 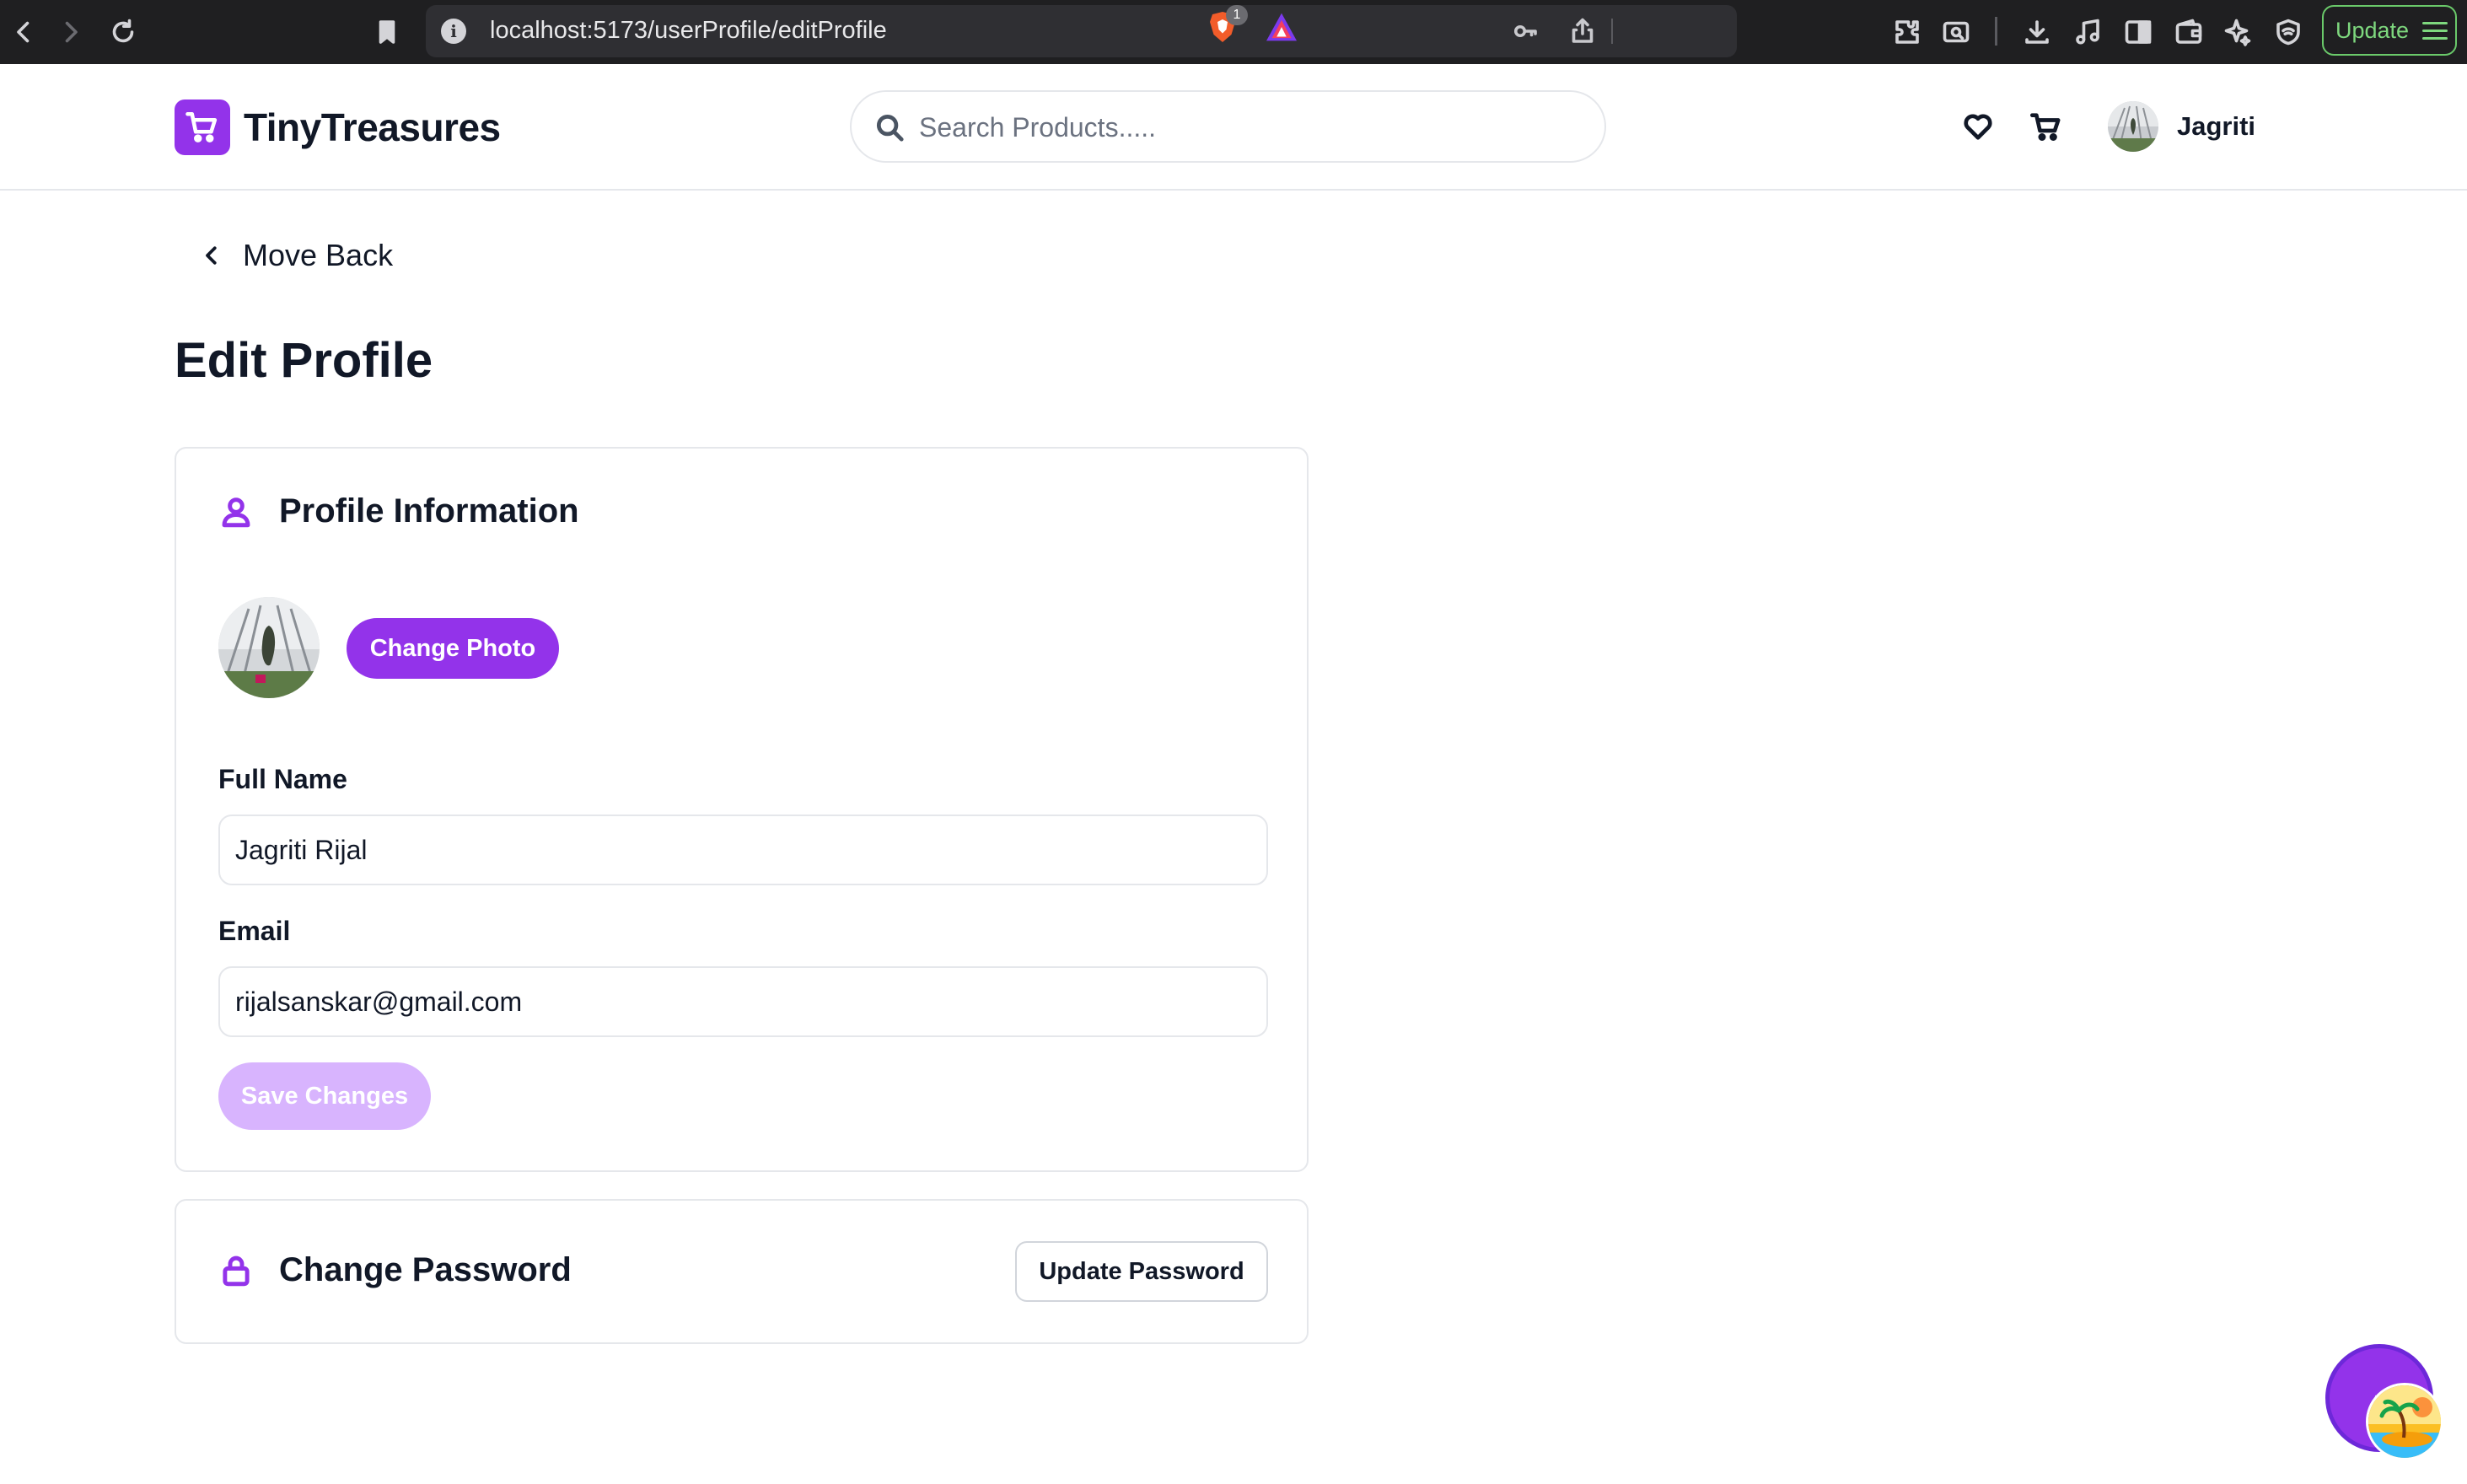 I want to click on cart-button, so click(x=2046, y=126).